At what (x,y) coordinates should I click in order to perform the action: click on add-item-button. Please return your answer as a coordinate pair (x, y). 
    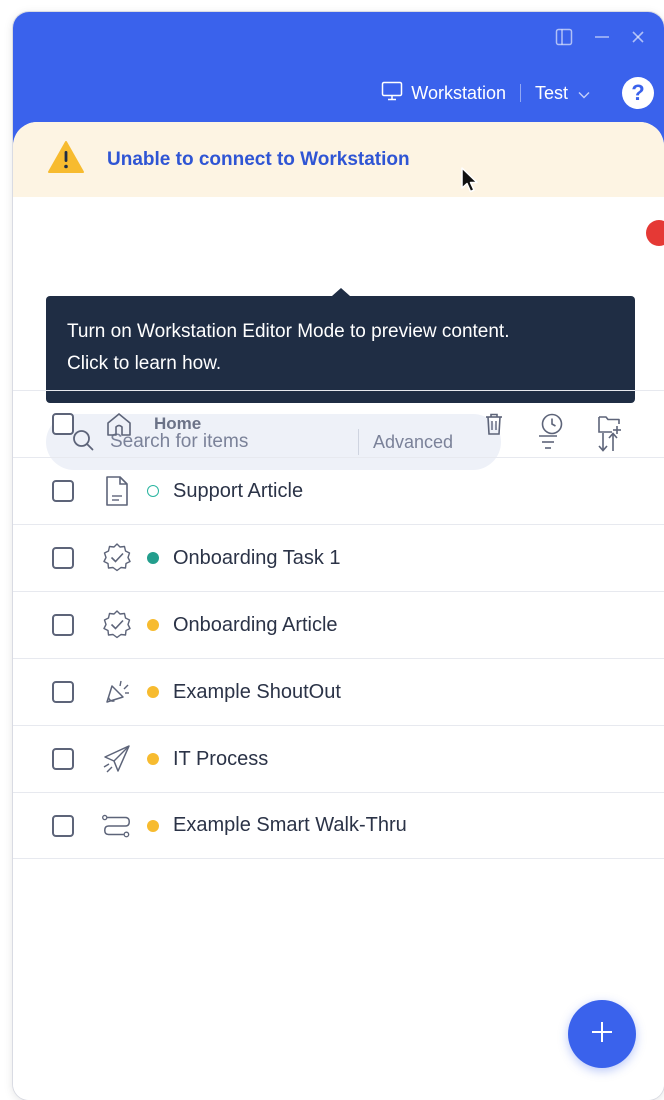
    Looking at the image, I should click on (602, 1034).